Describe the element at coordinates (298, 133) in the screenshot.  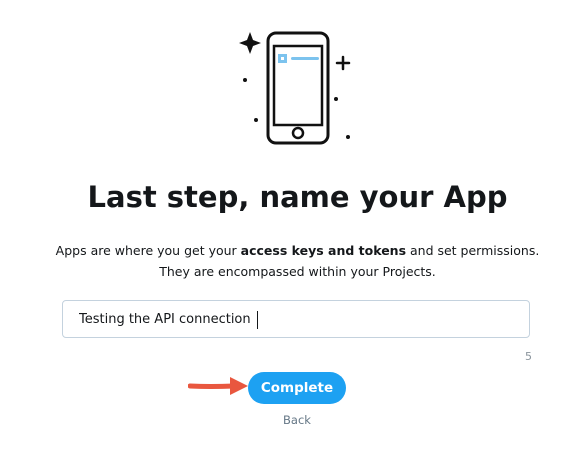
I see `home-button-icon` at that location.